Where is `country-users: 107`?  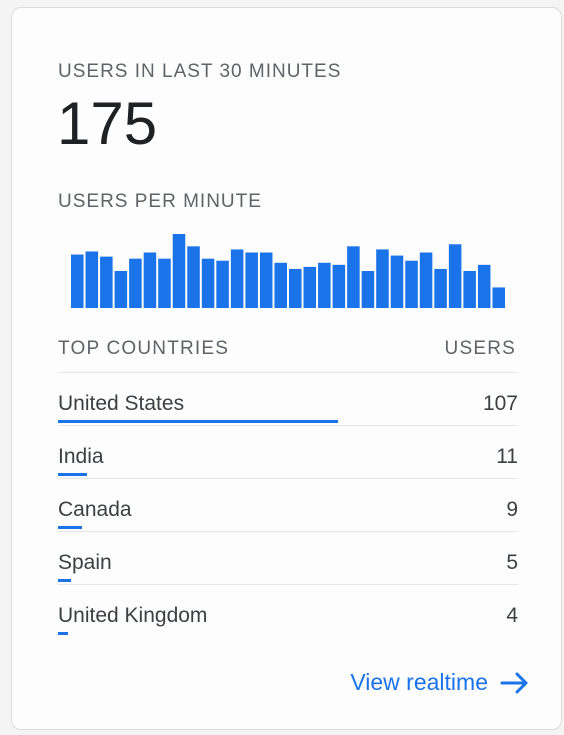
country-users: 107 is located at coordinates (500, 403).